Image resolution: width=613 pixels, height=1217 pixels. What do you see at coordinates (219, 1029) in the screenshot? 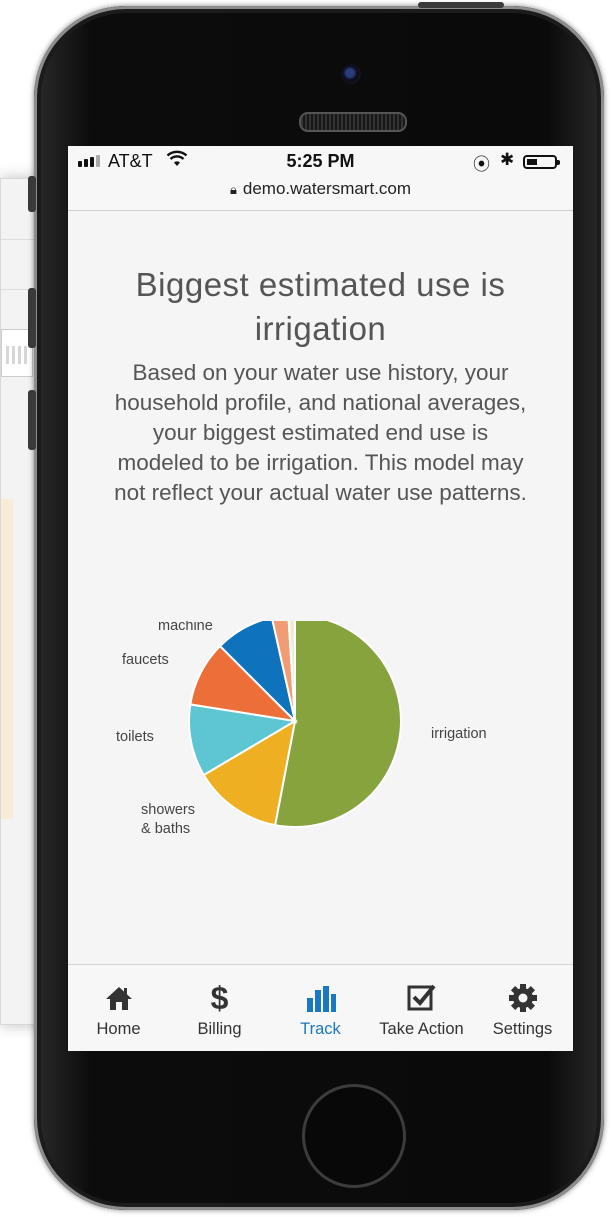
I see `tab-label: Billing` at bounding box center [219, 1029].